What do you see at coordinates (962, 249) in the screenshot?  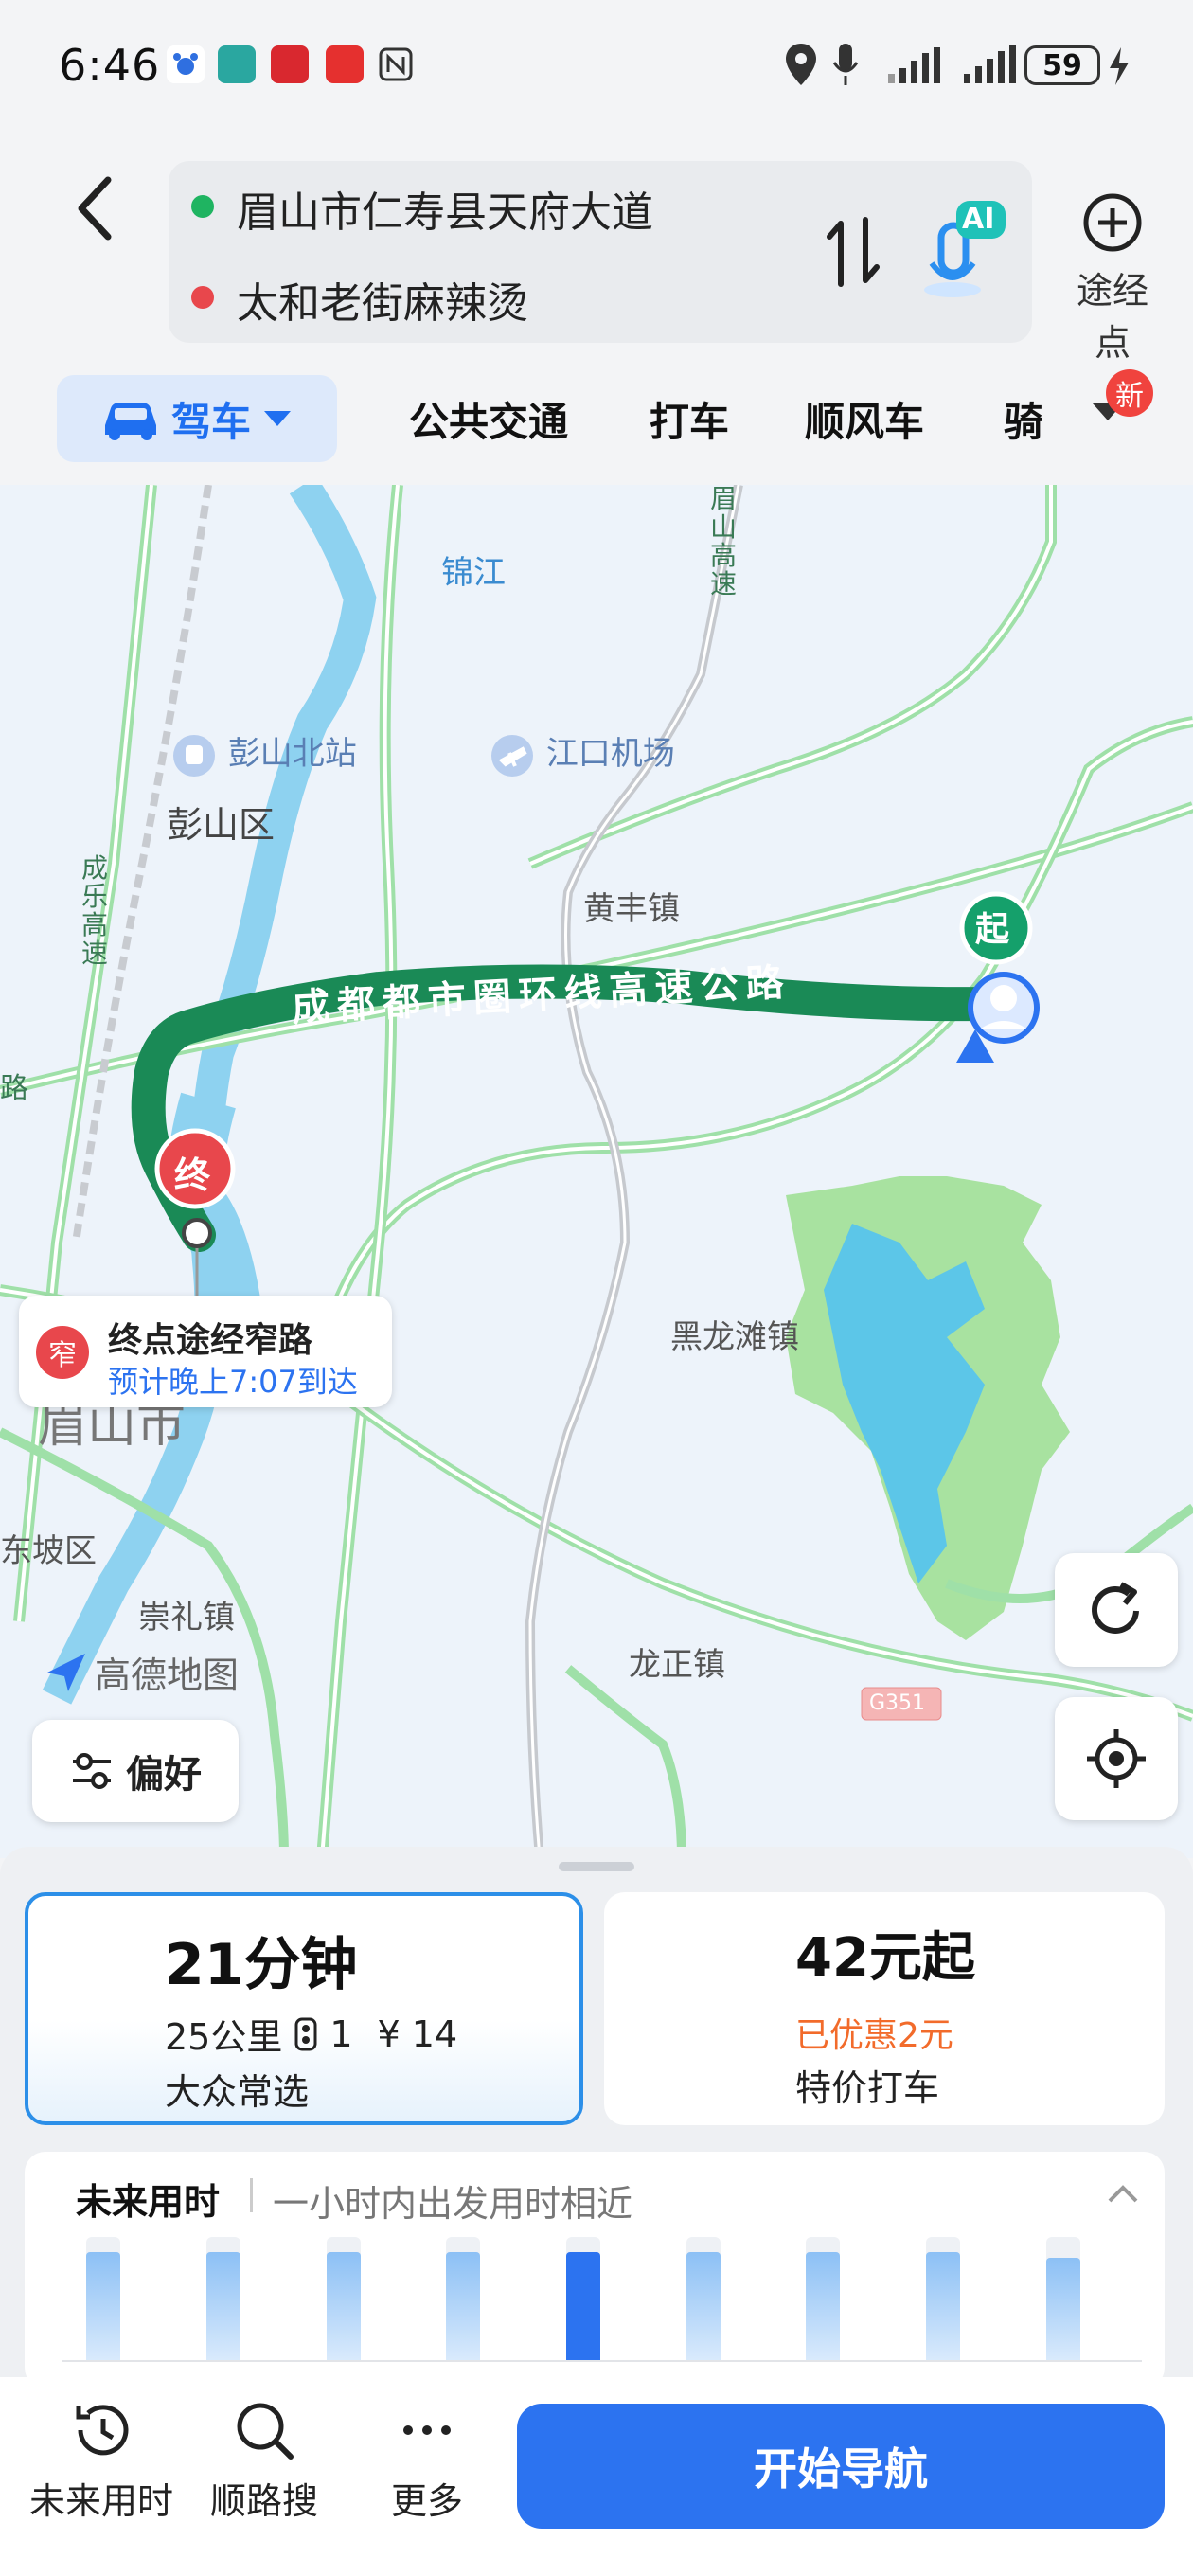 I see `ai-voice-button: AI` at bounding box center [962, 249].